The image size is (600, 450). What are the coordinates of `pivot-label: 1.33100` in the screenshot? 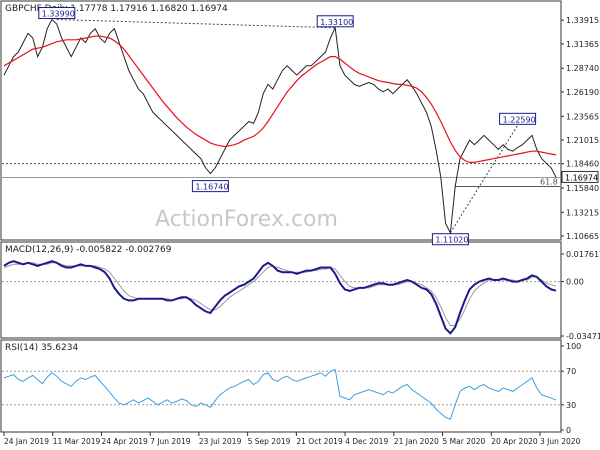 It's located at (336, 22).